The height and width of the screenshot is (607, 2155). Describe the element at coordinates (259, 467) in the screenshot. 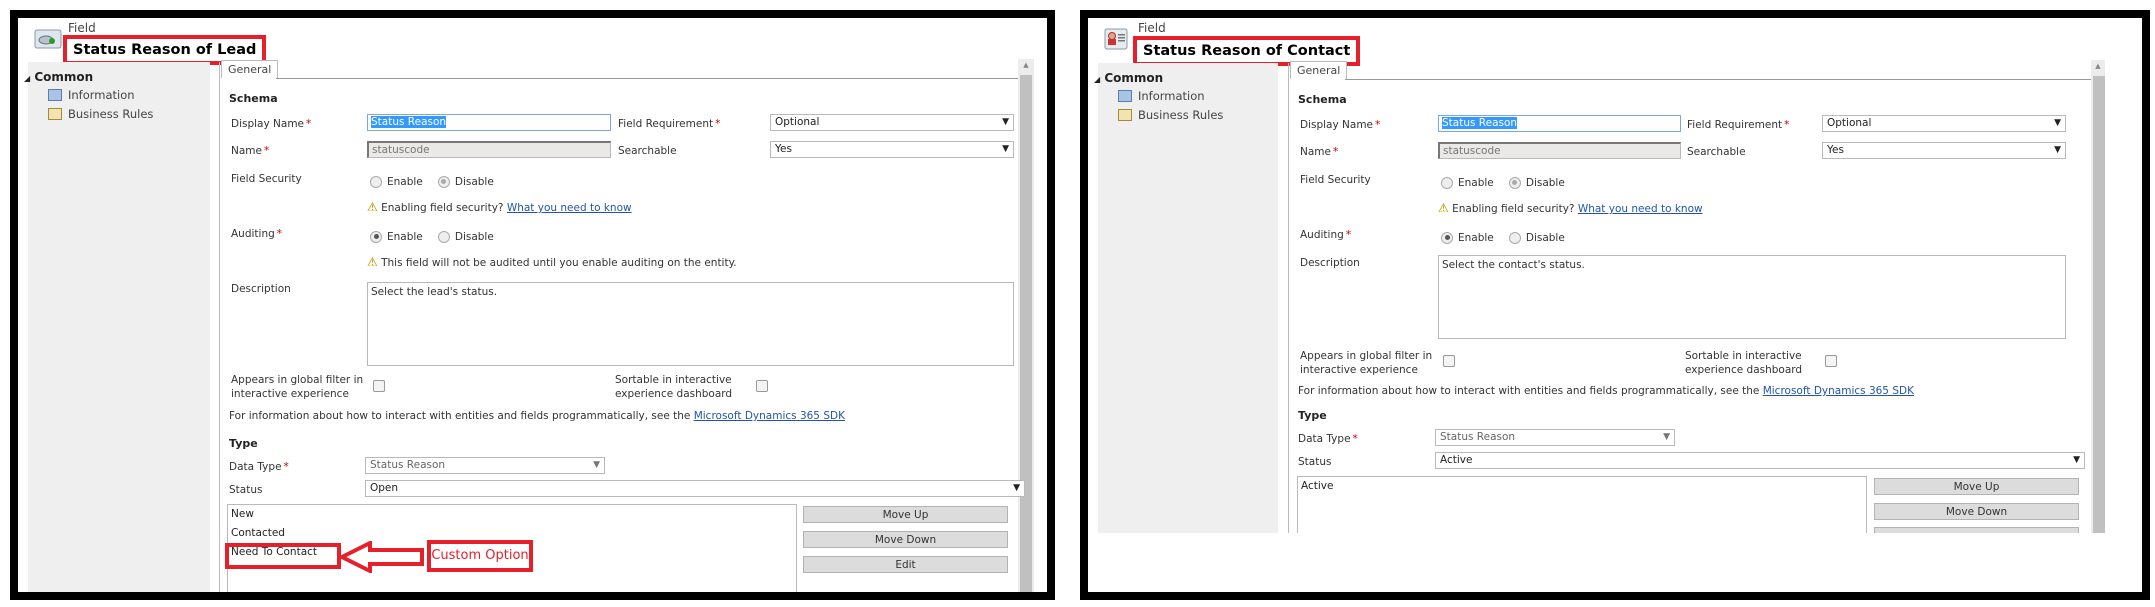

I see `data-type-label: Data Type *` at that location.